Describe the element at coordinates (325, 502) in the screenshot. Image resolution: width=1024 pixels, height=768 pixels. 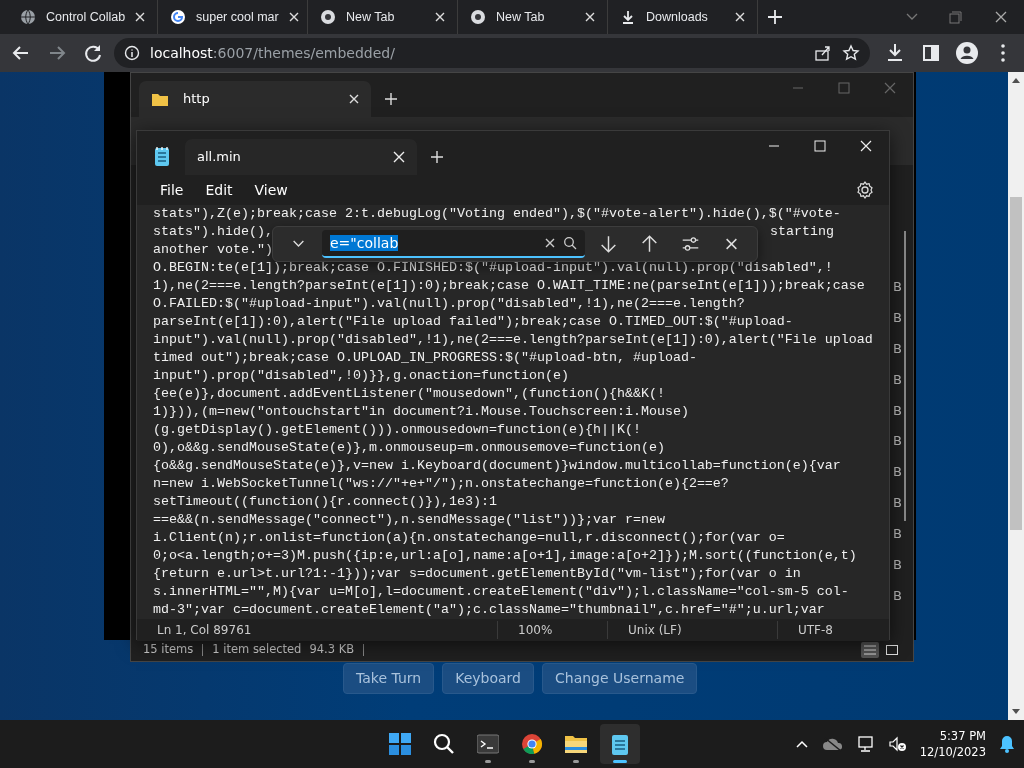
I see `code-text: setTimeout((function(){r.connect()}),1e3):1` at that location.